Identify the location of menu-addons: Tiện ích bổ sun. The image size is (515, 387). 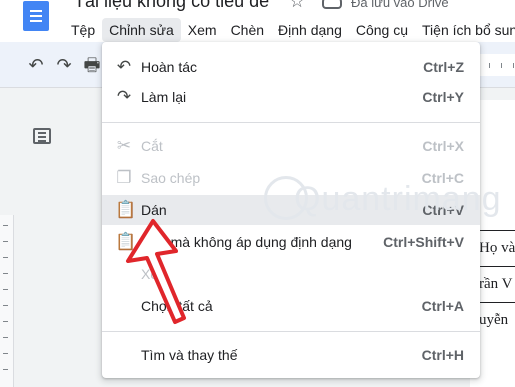
(465, 30).